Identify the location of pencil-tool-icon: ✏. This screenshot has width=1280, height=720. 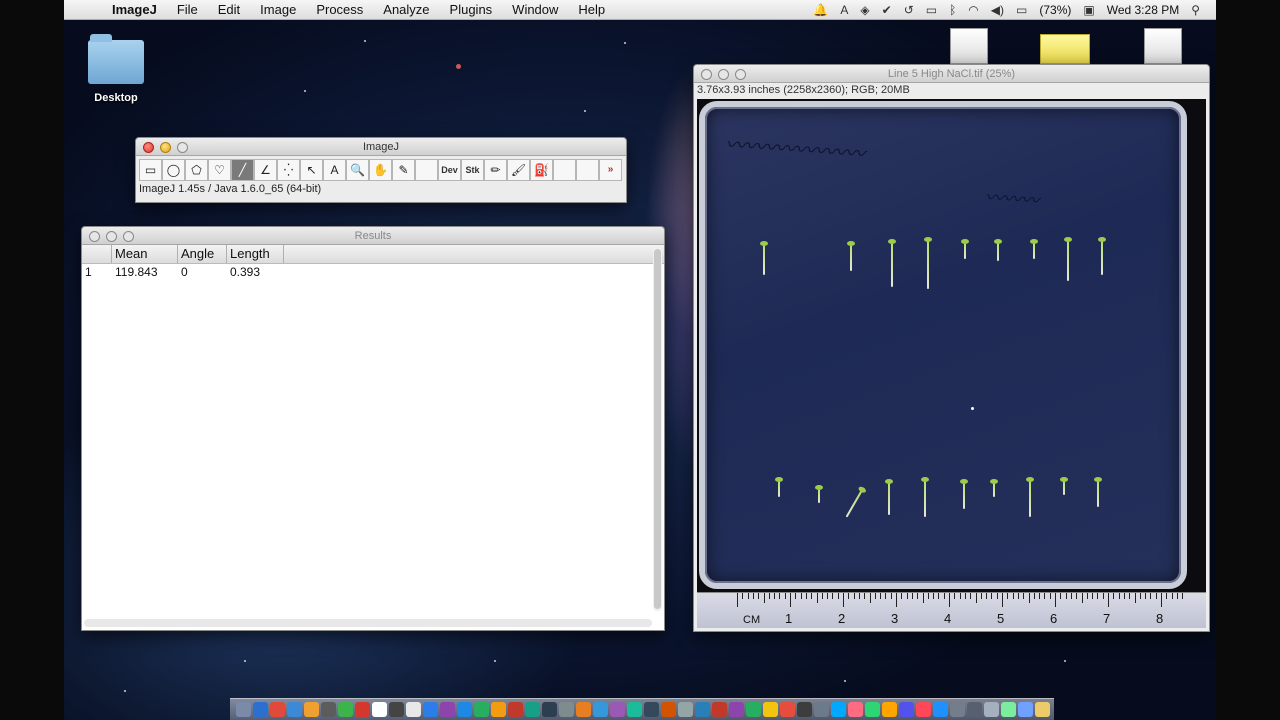
(495, 170).